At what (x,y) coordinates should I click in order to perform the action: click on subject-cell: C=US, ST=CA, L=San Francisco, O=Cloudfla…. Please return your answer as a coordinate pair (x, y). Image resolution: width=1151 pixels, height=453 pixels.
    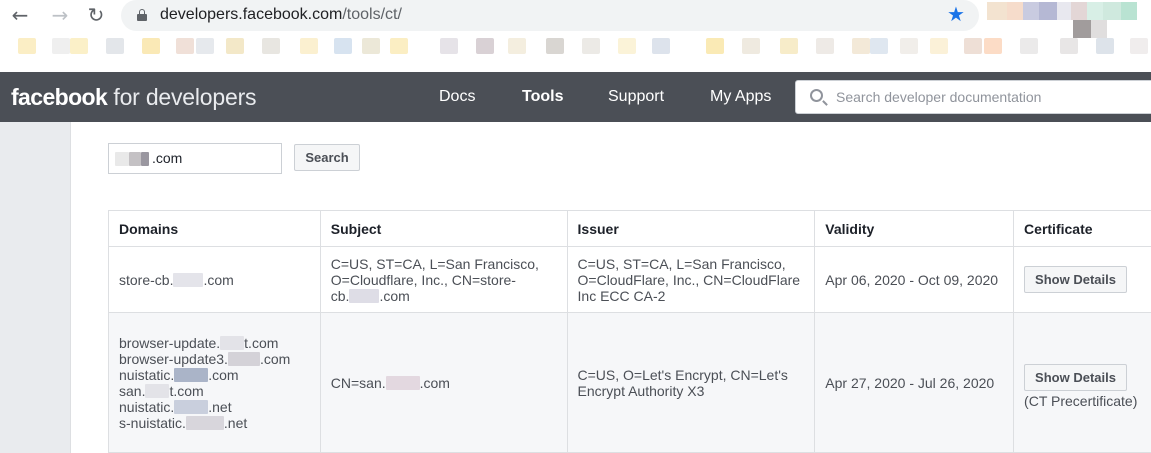
    Looking at the image, I should click on (443, 279).